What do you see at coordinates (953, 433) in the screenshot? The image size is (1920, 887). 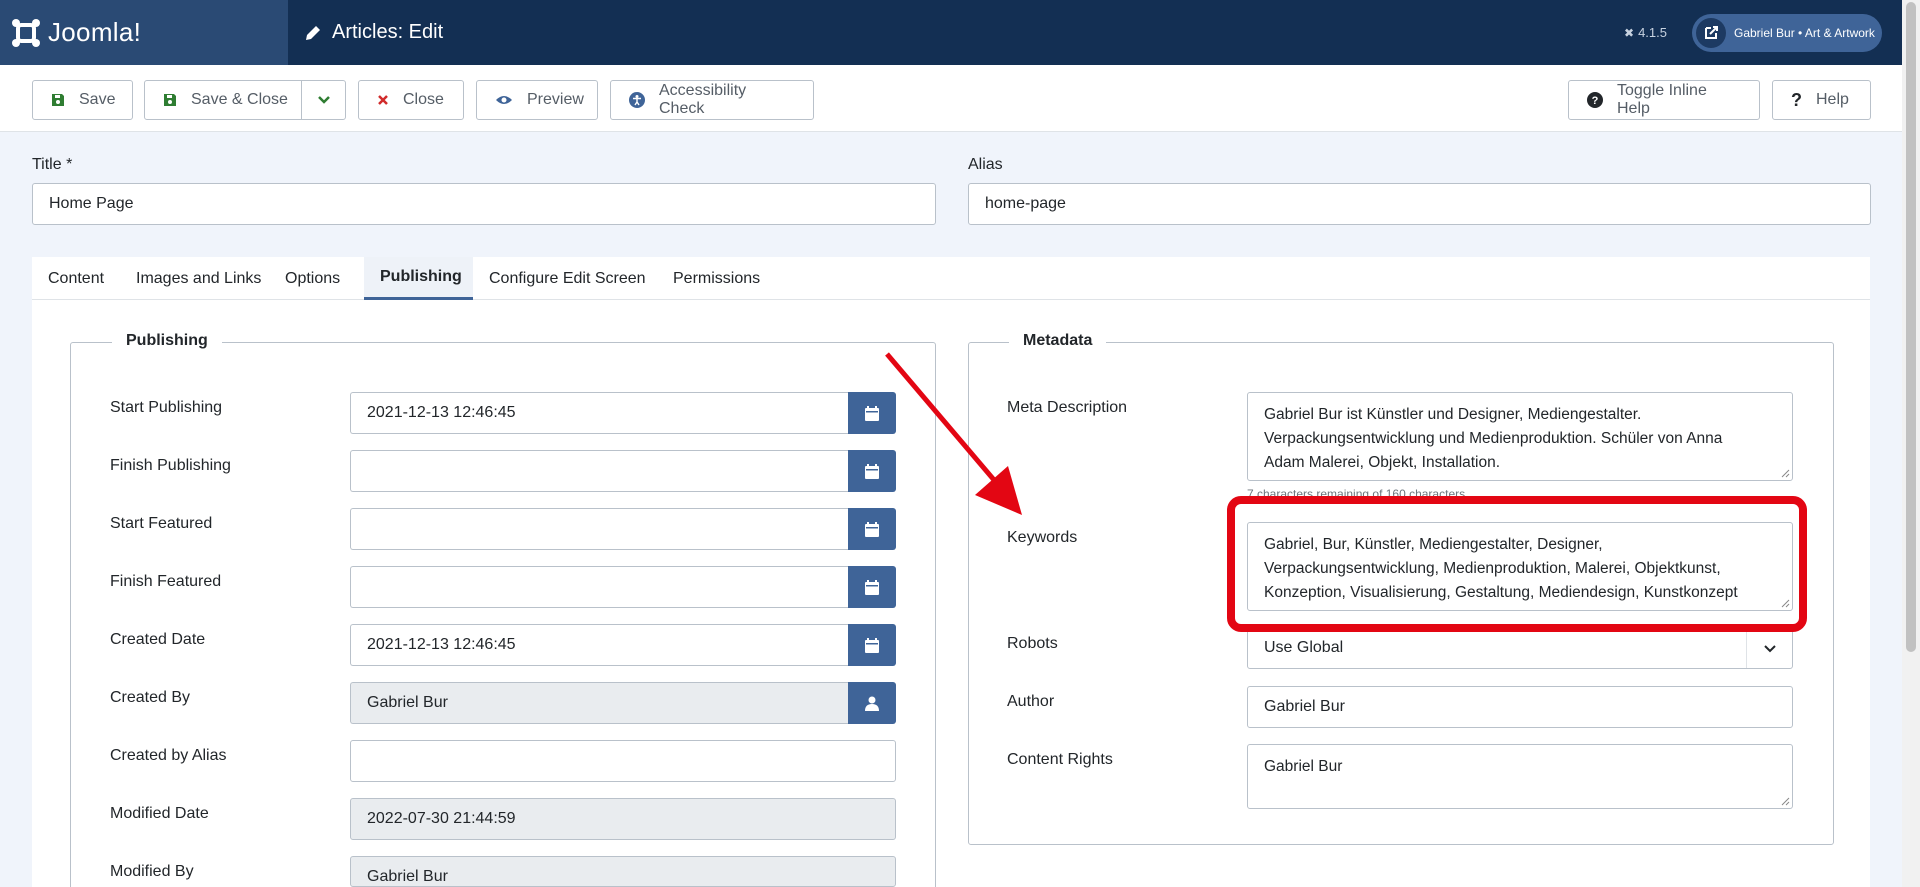 I see `annotation-arrow` at bounding box center [953, 433].